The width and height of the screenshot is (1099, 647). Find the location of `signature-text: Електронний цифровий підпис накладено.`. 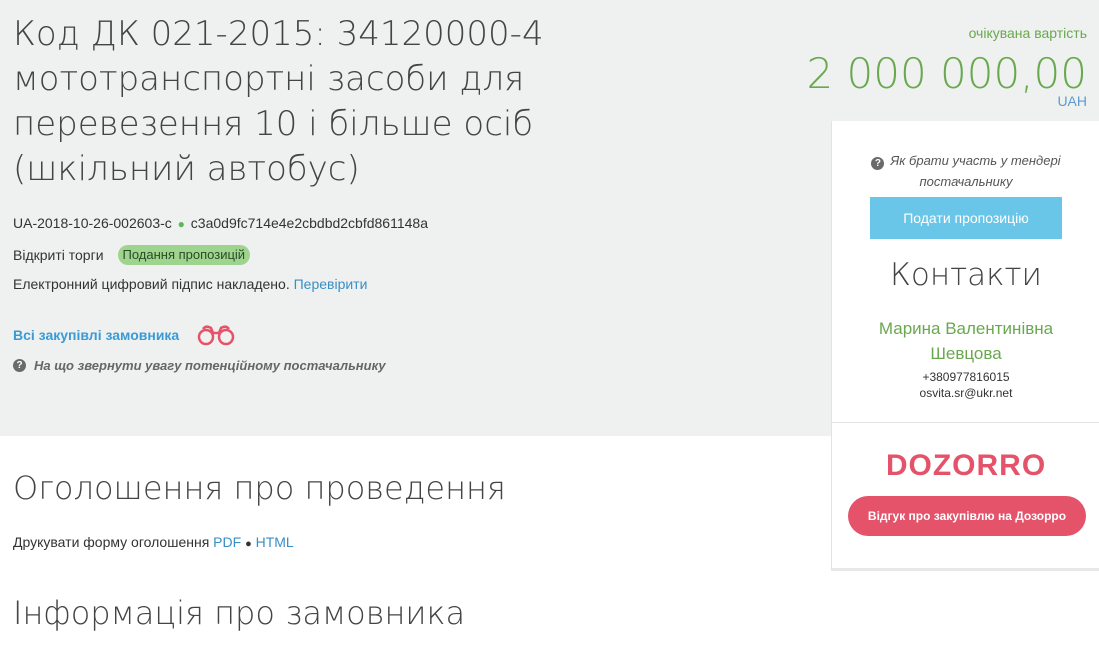

signature-text: Електронний цифровий підпис накладено. is located at coordinates (151, 284).